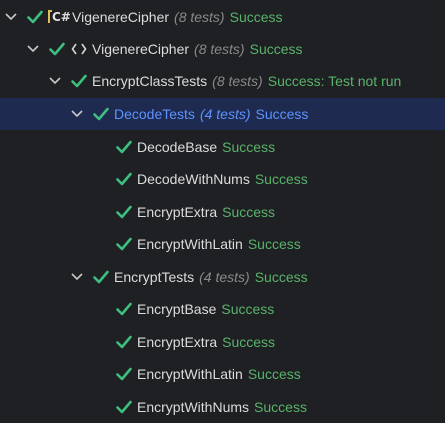  I want to click on status-text: Success: Test not run, so click(334, 81).